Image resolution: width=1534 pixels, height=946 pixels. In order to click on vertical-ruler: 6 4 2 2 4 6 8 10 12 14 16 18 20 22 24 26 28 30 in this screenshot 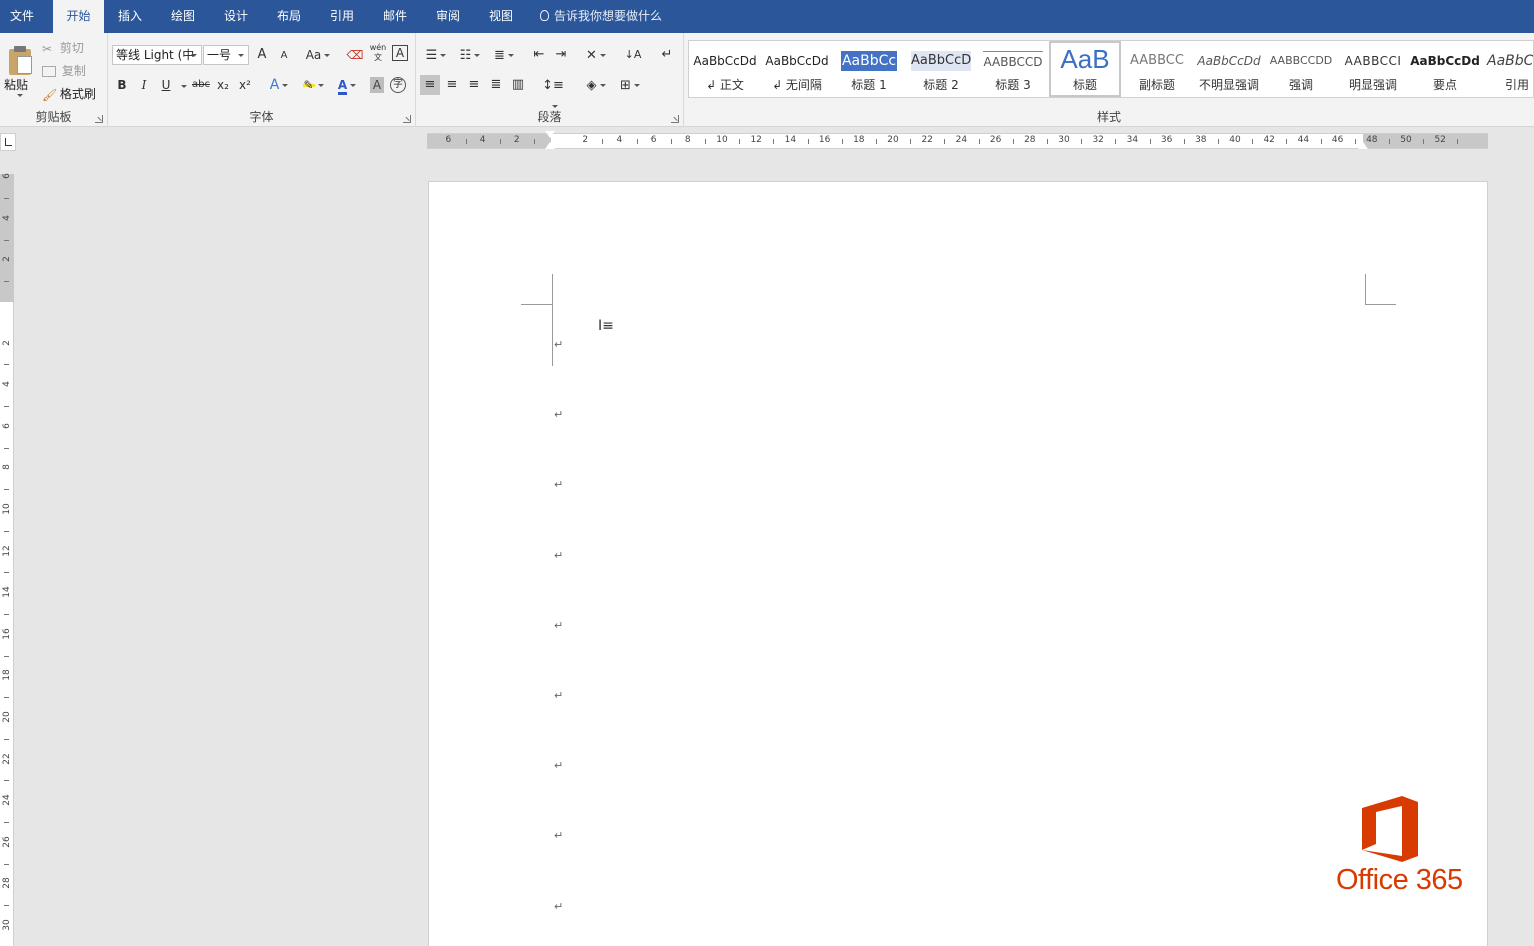, I will do `click(7, 559)`.